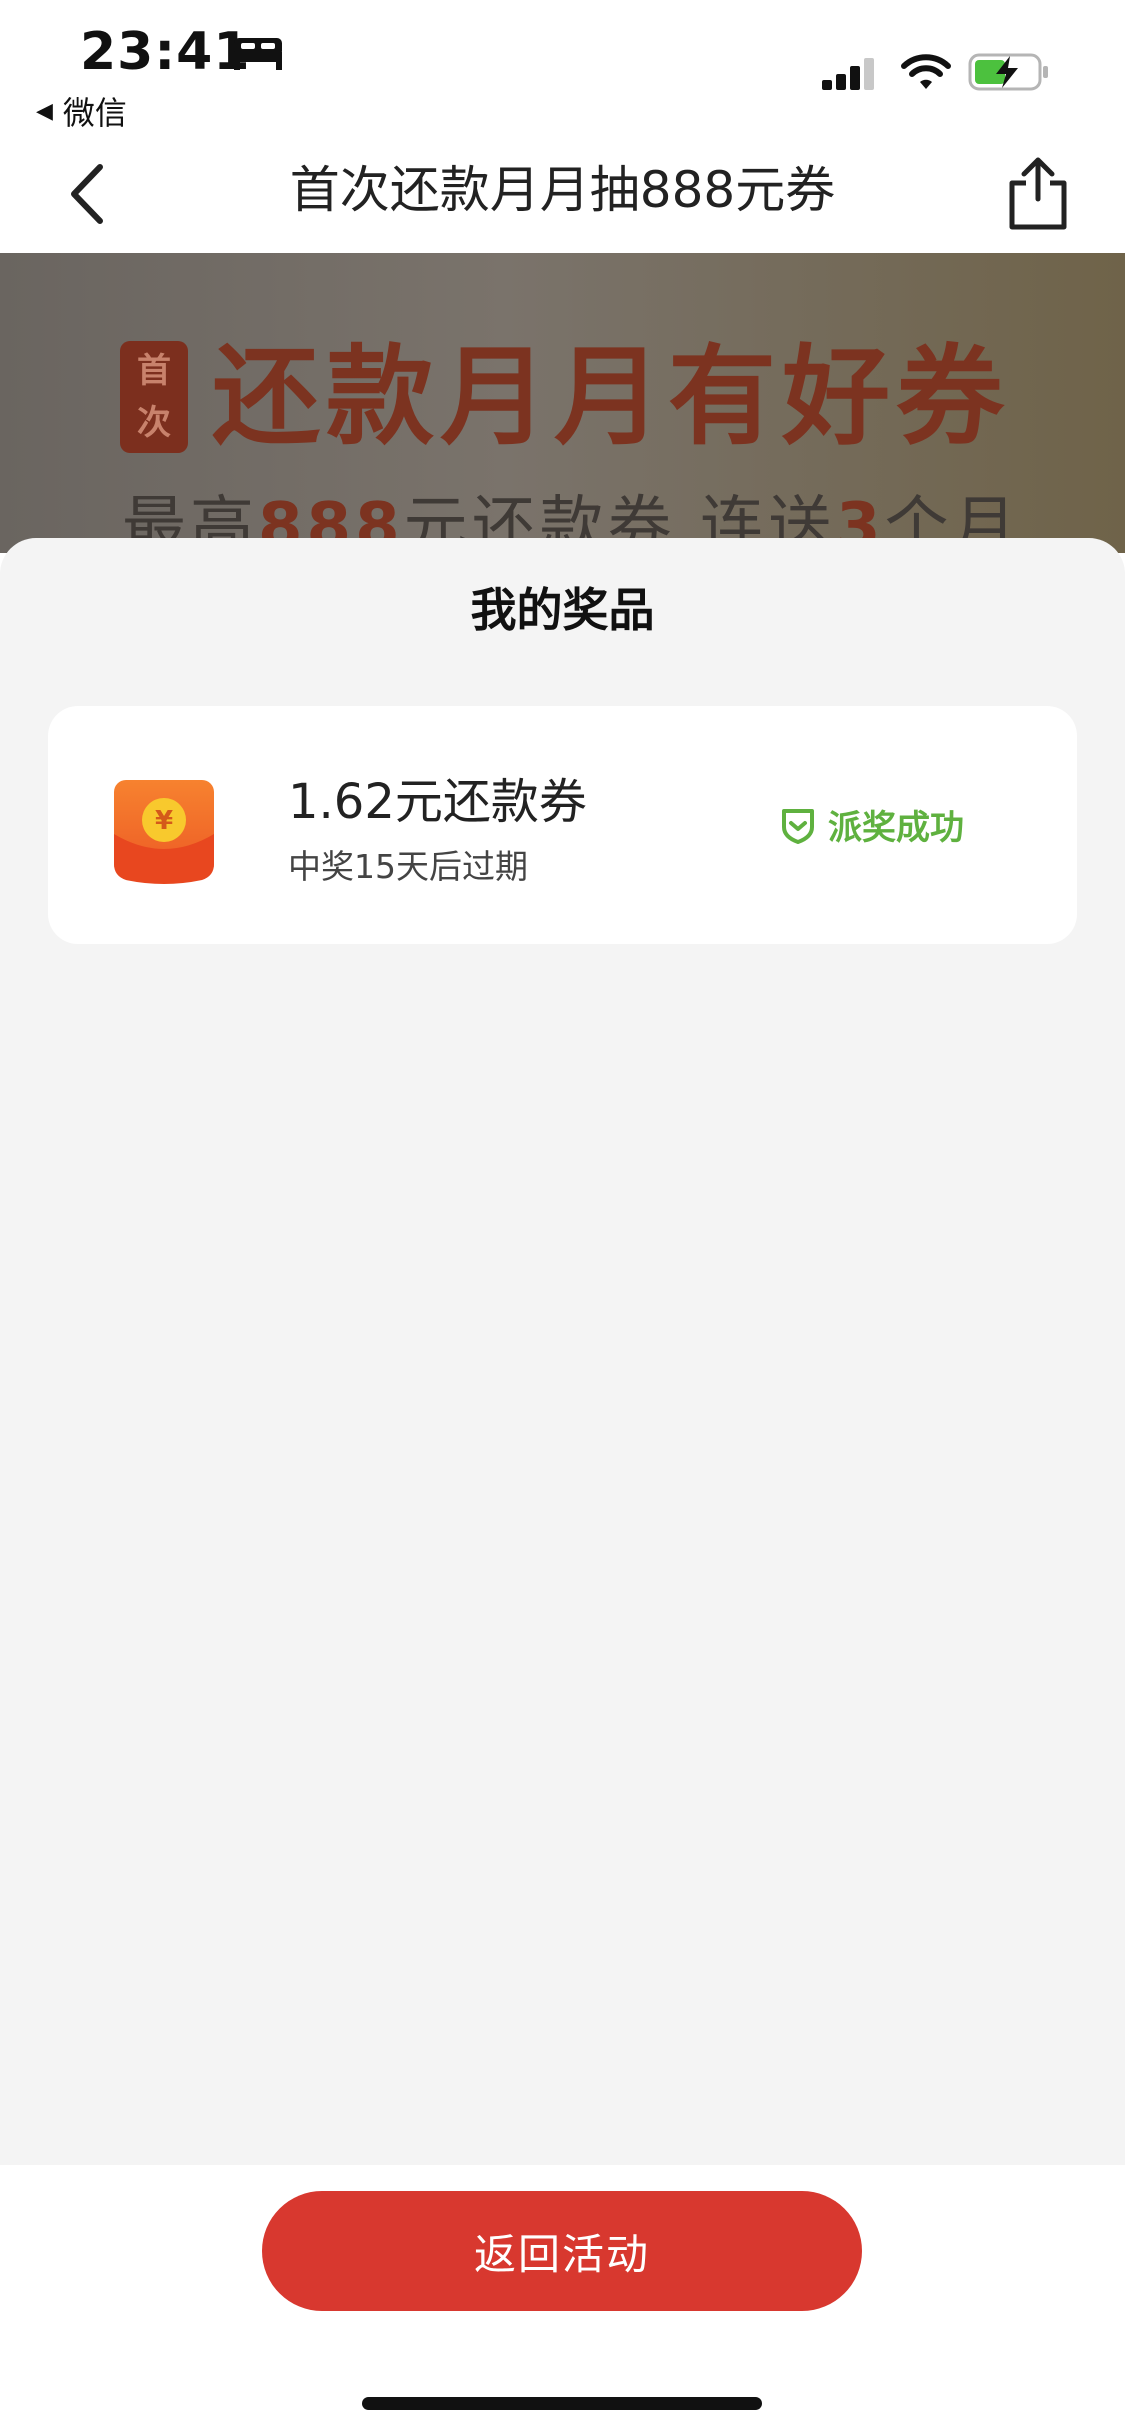 This screenshot has width=1125, height=2435. What do you see at coordinates (165, 52) in the screenshot?
I see `status-time: 23:41` at bounding box center [165, 52].